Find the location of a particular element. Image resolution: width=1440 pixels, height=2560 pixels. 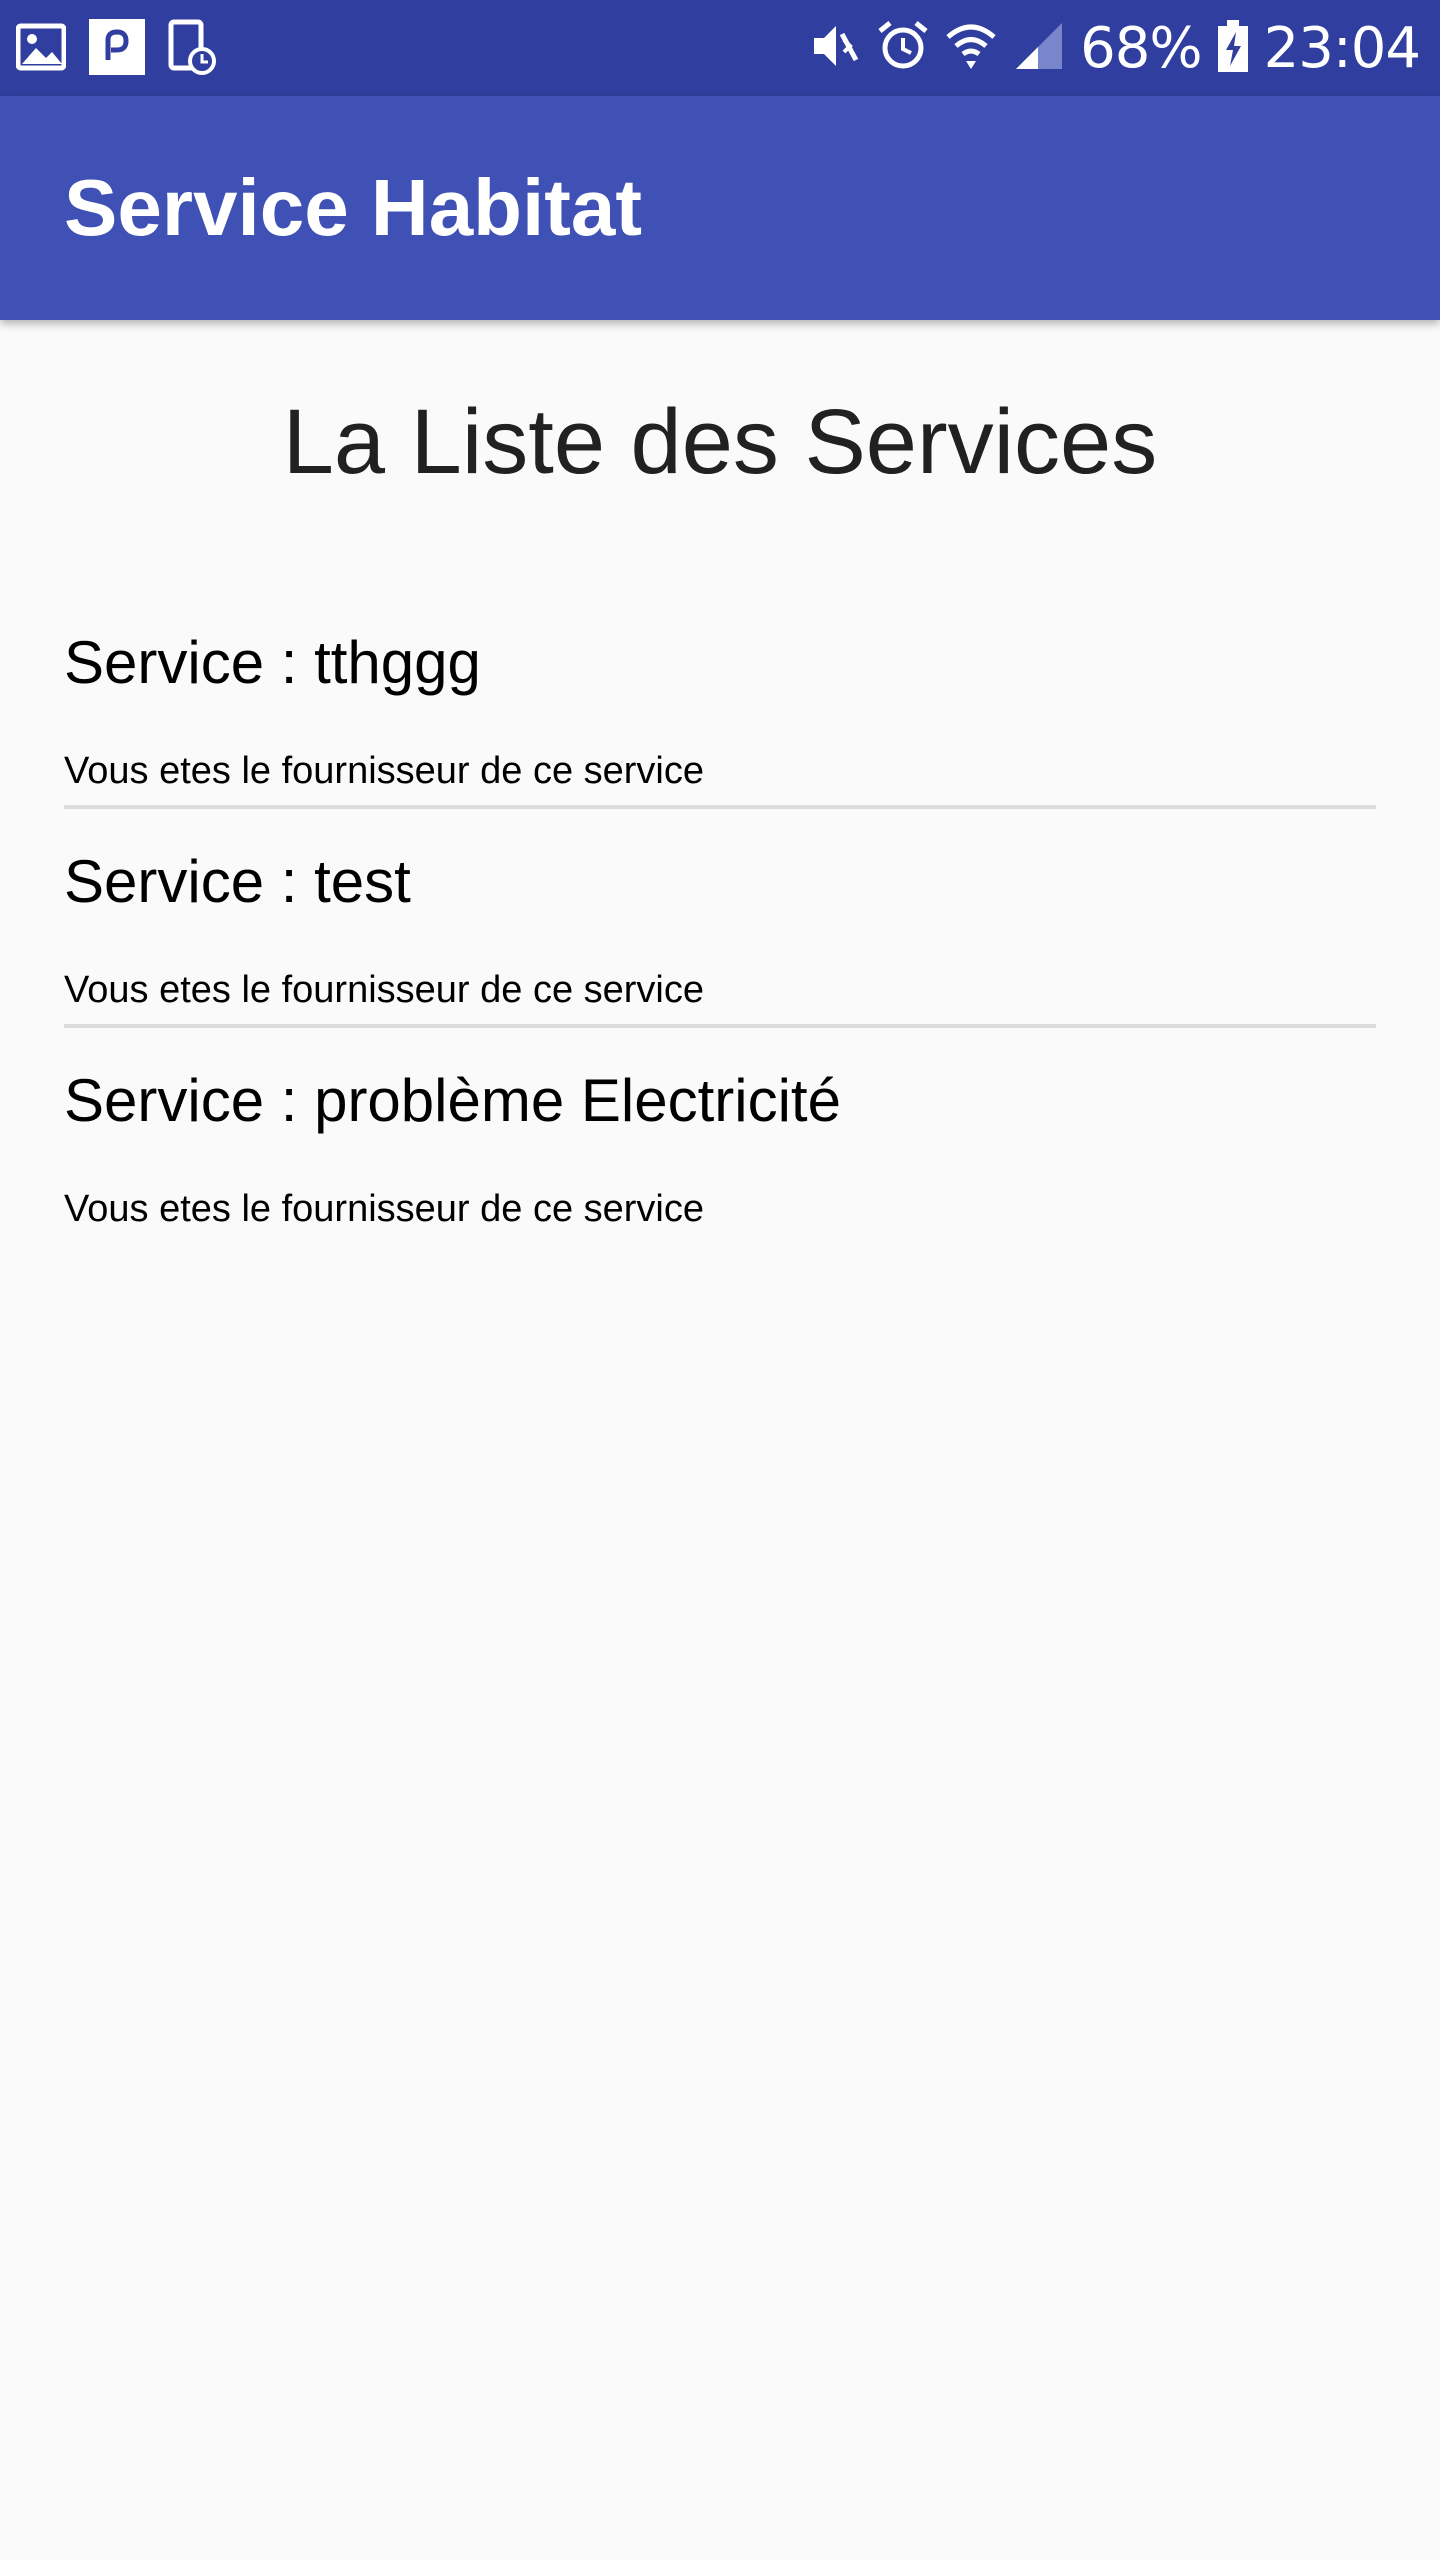

system-status: 68% 23:04 is located at coordinates (1113, 48).